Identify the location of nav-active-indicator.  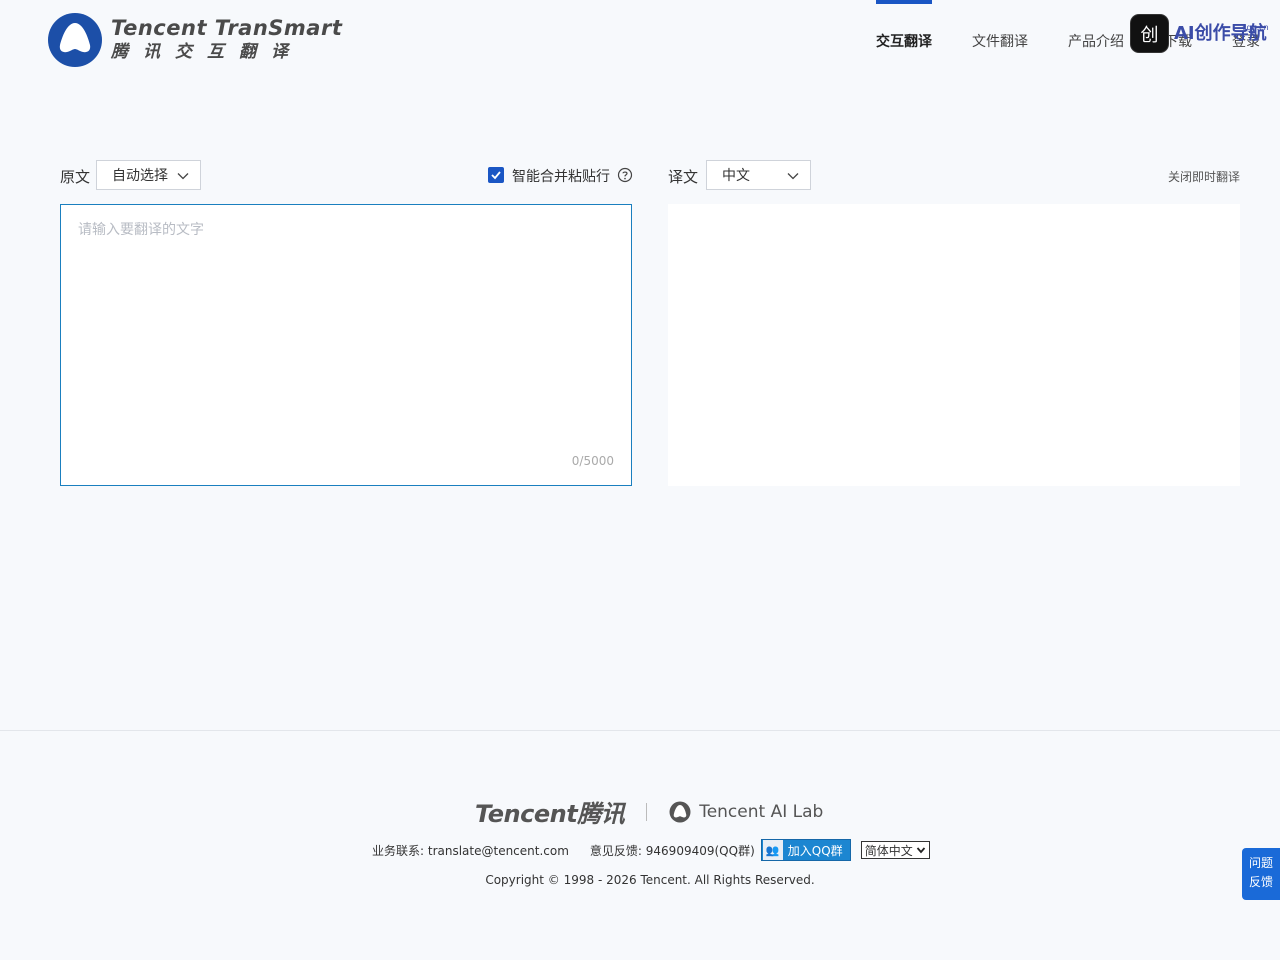
(904, 2).